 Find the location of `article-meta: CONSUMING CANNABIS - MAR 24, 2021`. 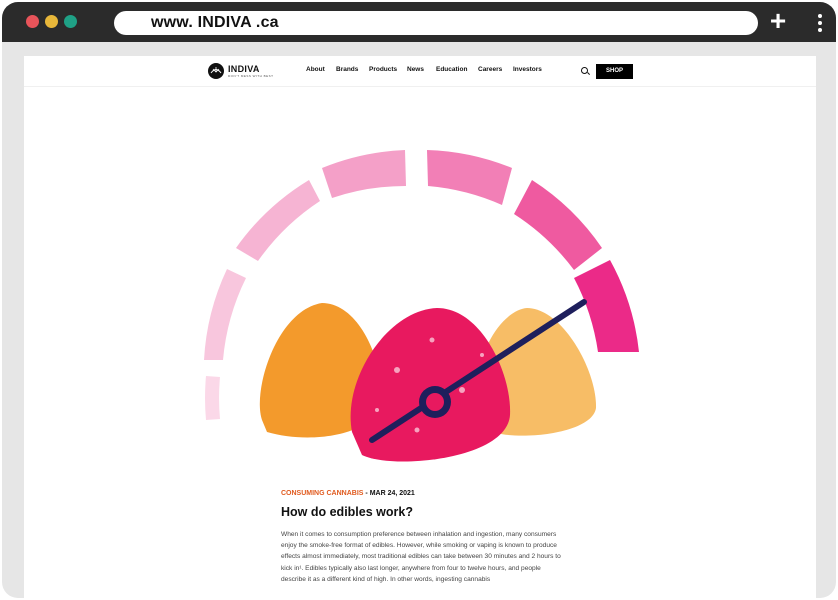

article-meta: CONSUMING CANNABIS - MAR 24, 2021 is located at coordinates (348, 493).